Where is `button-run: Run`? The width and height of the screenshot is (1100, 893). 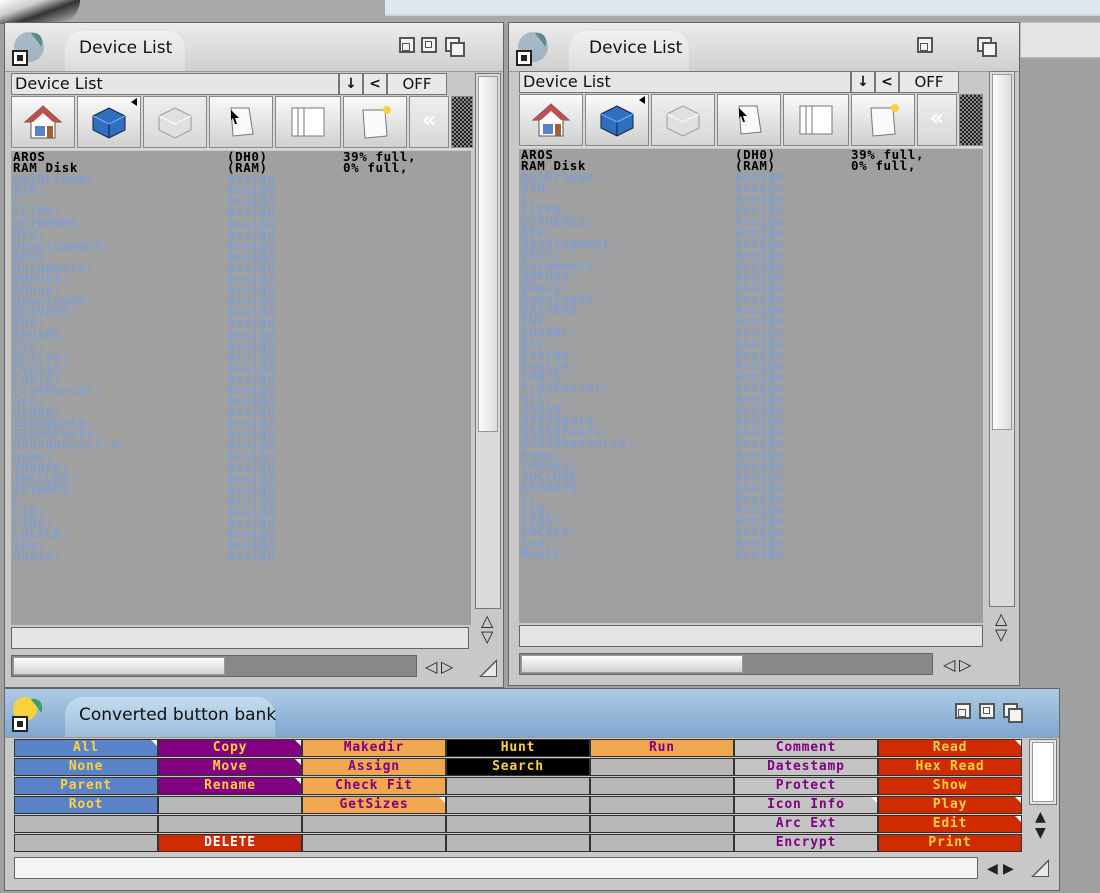
button-run: Run is located at coordinates (662, 748).